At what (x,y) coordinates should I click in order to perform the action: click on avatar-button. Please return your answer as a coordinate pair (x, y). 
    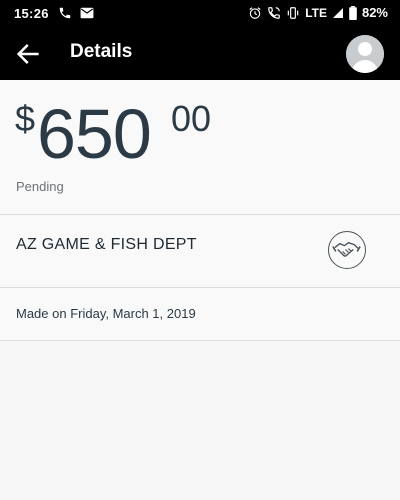
    Looking at the image, I should click on (365, 54).